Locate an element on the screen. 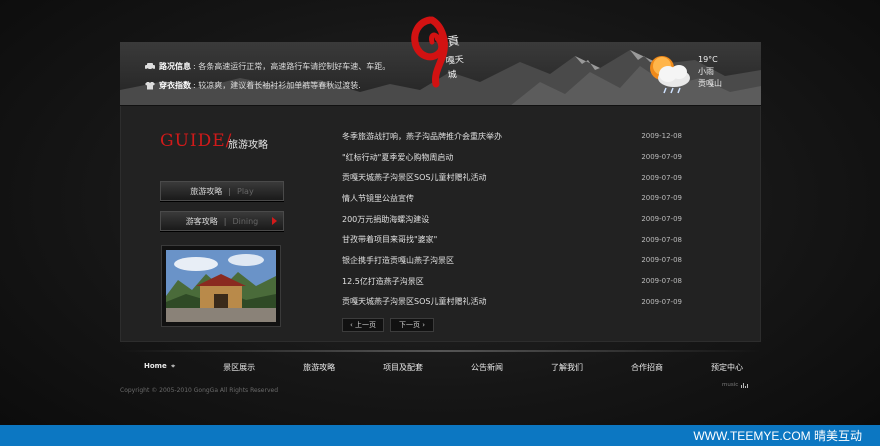 This screenshot has height=446, width=880. news-title: 12.5亿打造燕子沟景区 is located at coordinates (383, 281).